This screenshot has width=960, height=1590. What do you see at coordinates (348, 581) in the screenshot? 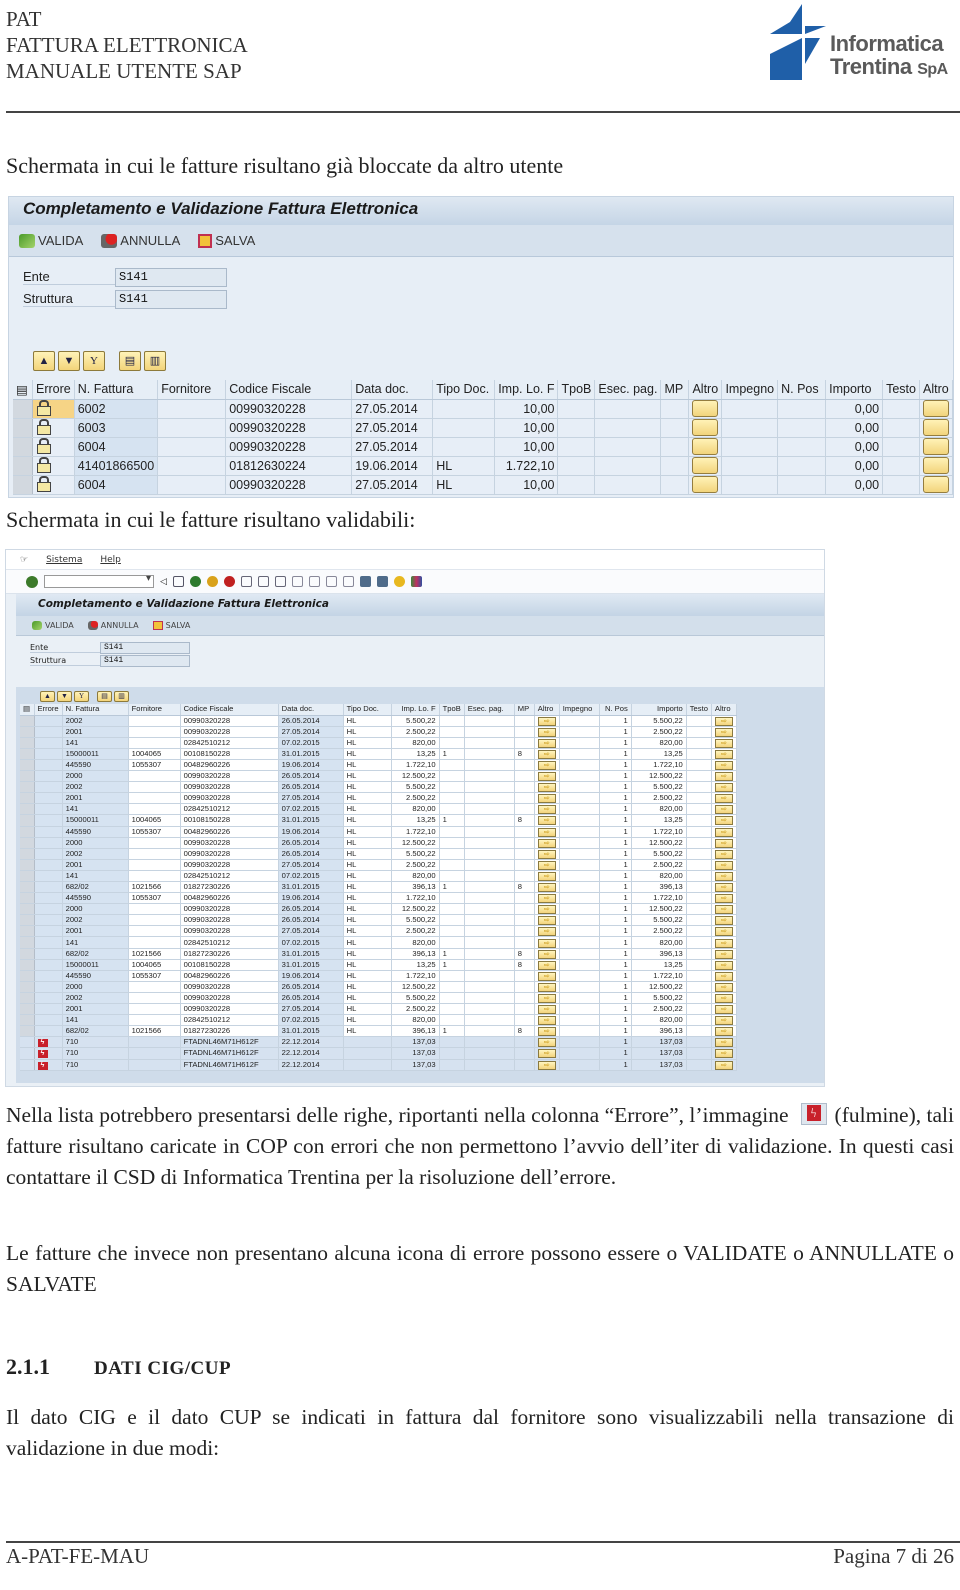
I see `last-page-icon` at bounding box center [348, 581].